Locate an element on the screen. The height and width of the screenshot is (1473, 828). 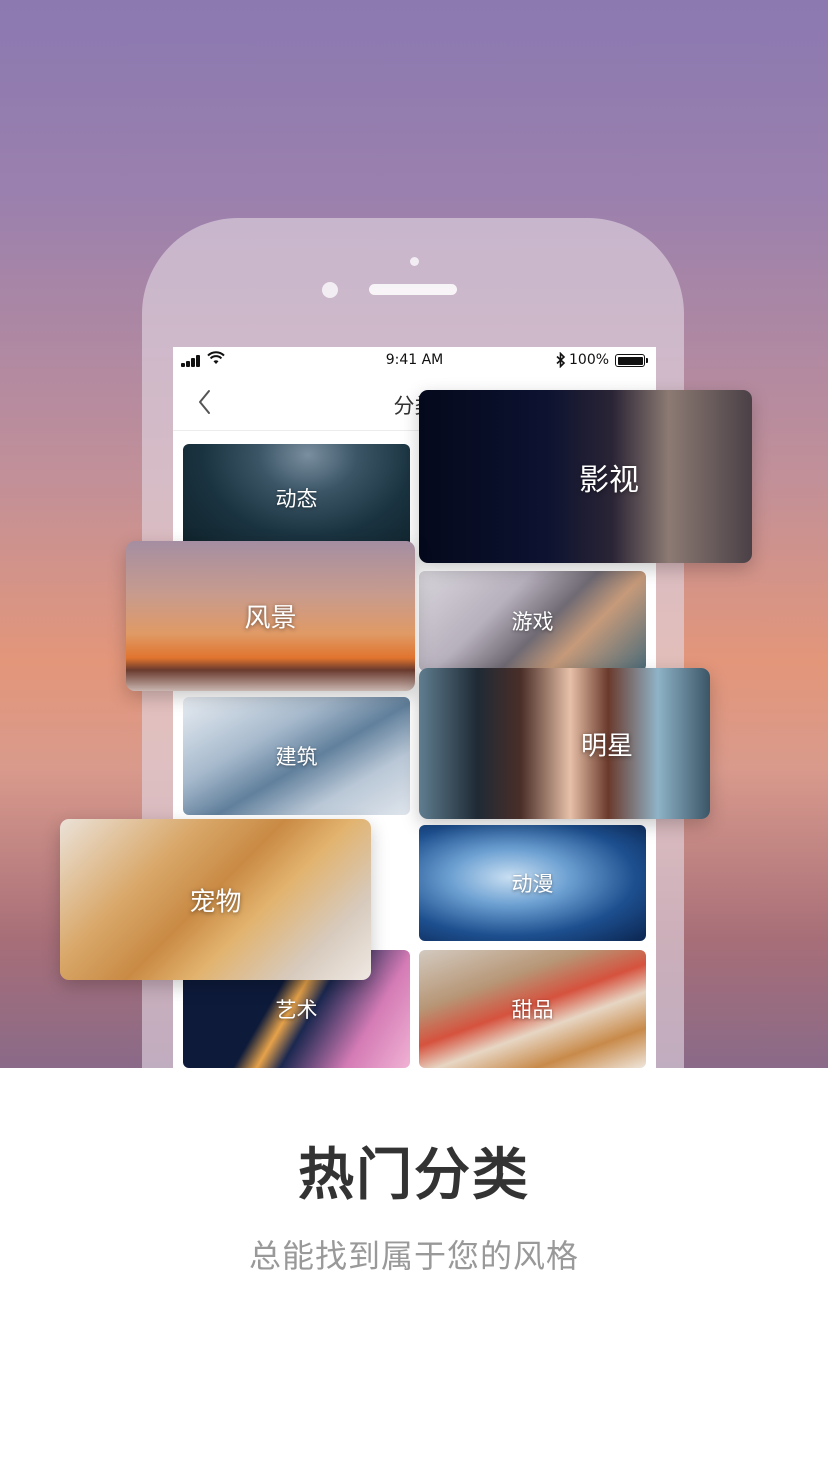
category-tile-jianzhu: 建筑 is located at coordinates (296, 756).